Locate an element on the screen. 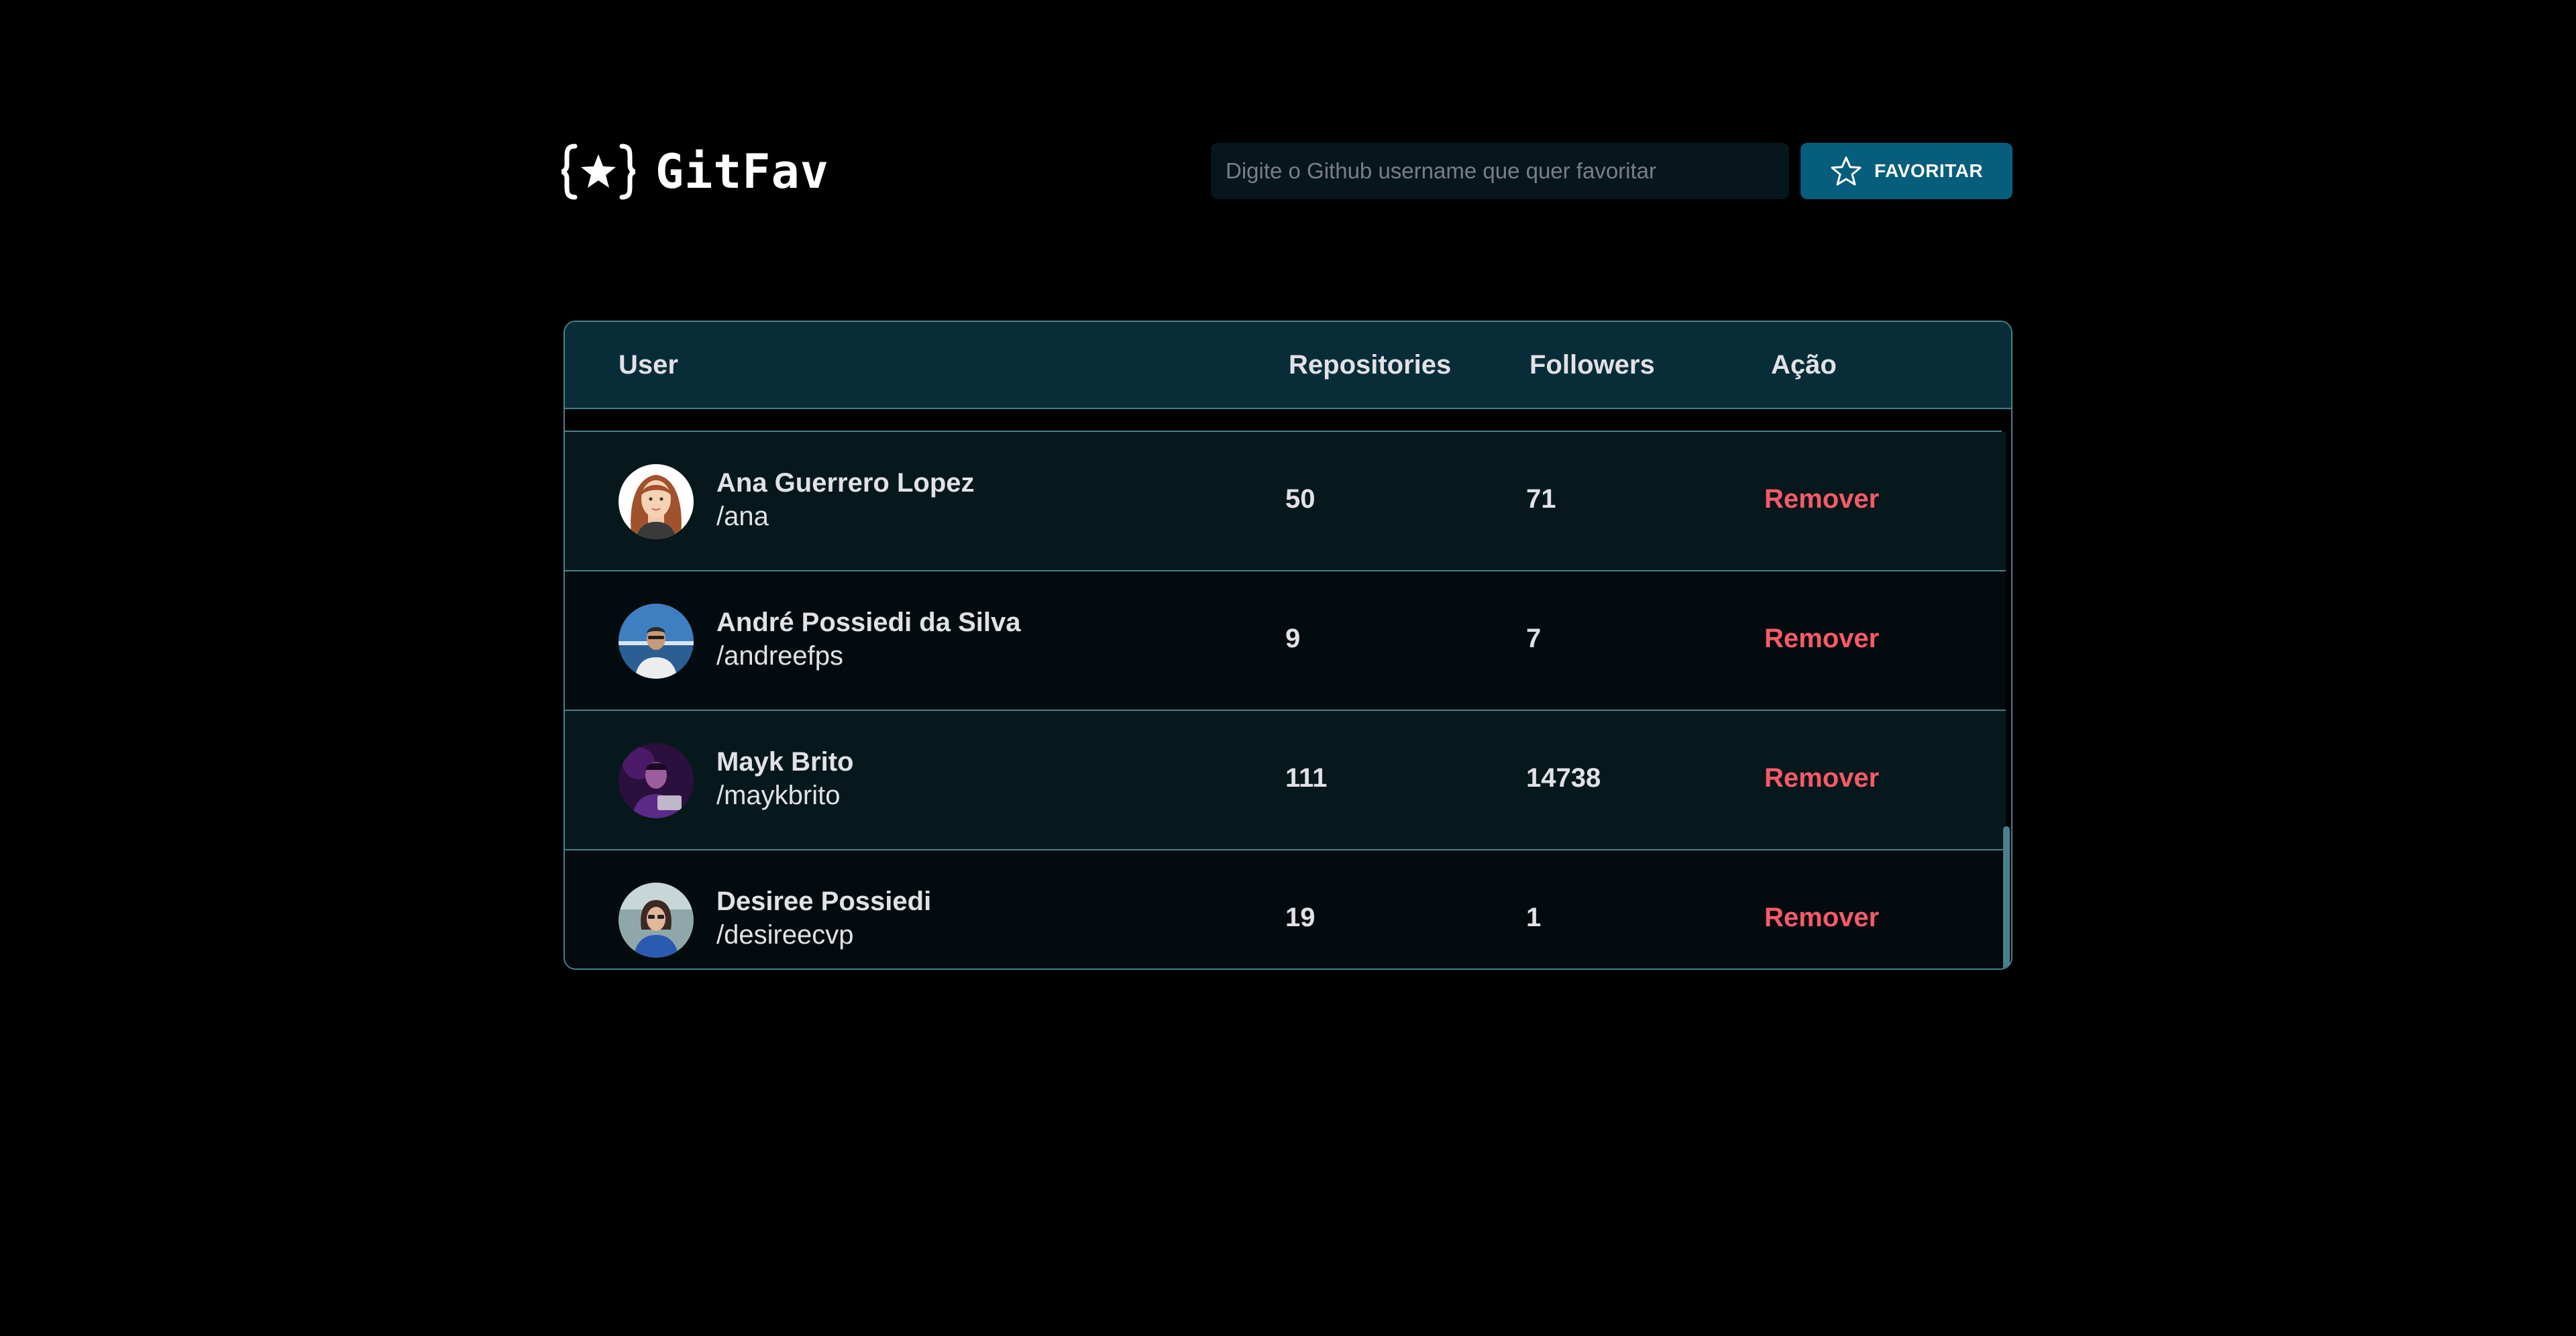  user-name: Ana Guerrero Lopez is located at coordinates (845, 483).